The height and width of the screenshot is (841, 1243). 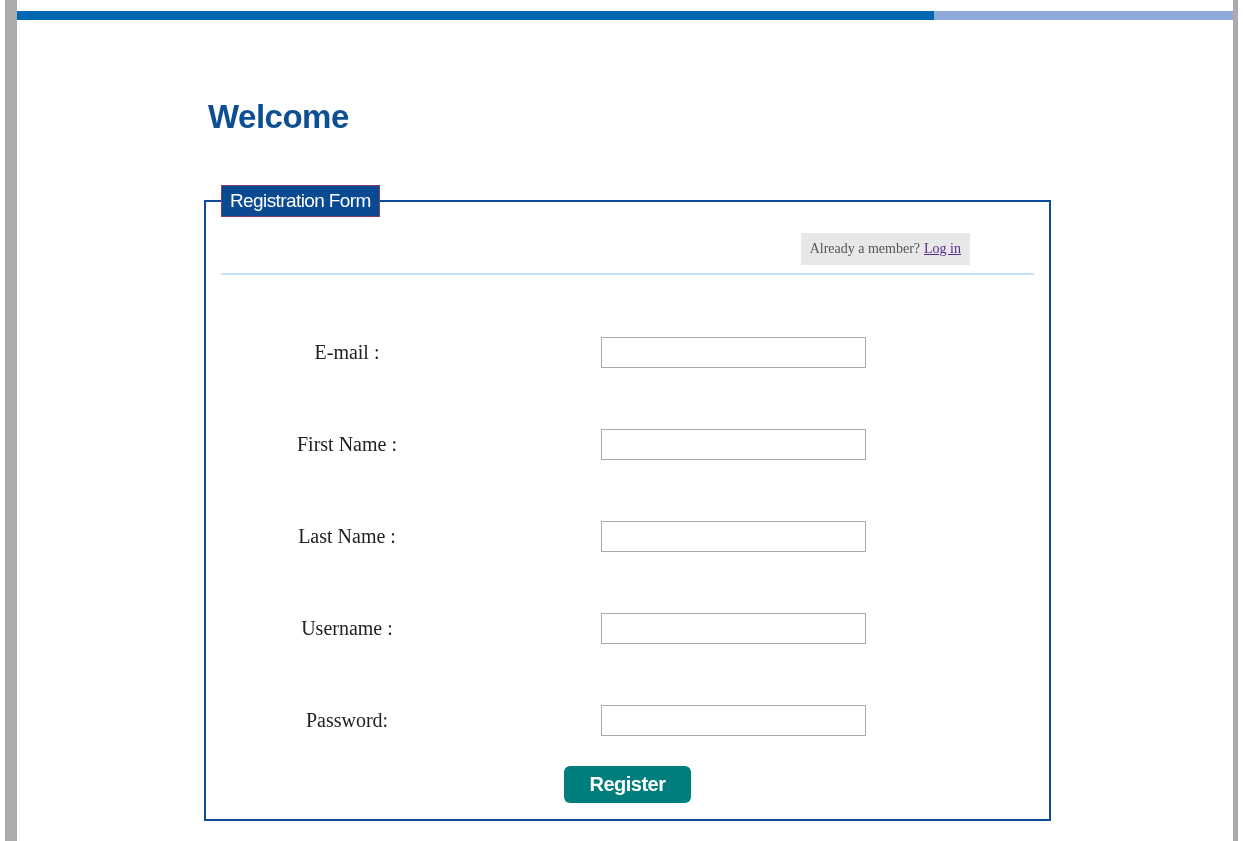 I want to click on field-label: E-mail :, so click(x=347, y=352).